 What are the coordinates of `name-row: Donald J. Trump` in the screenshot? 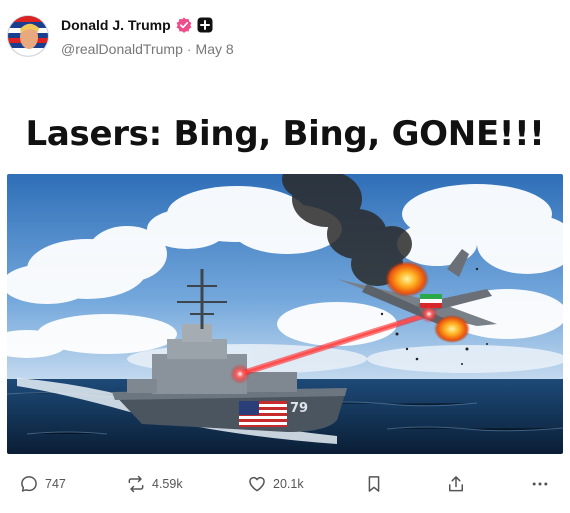 It's located at (147, 25).